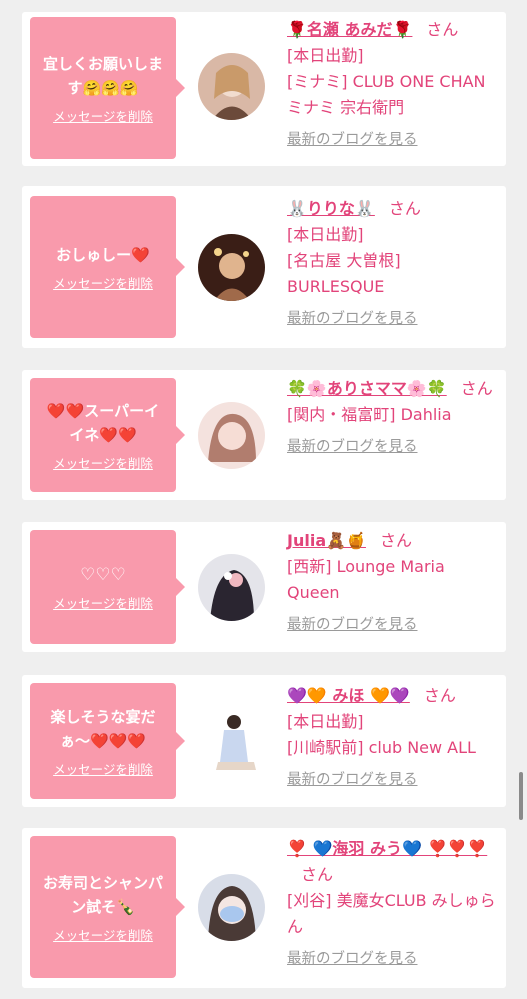 This screenshot has height=999, width=527. I want to click on profile-details: [関内・福富町] Dahlia, so click(369, 414).